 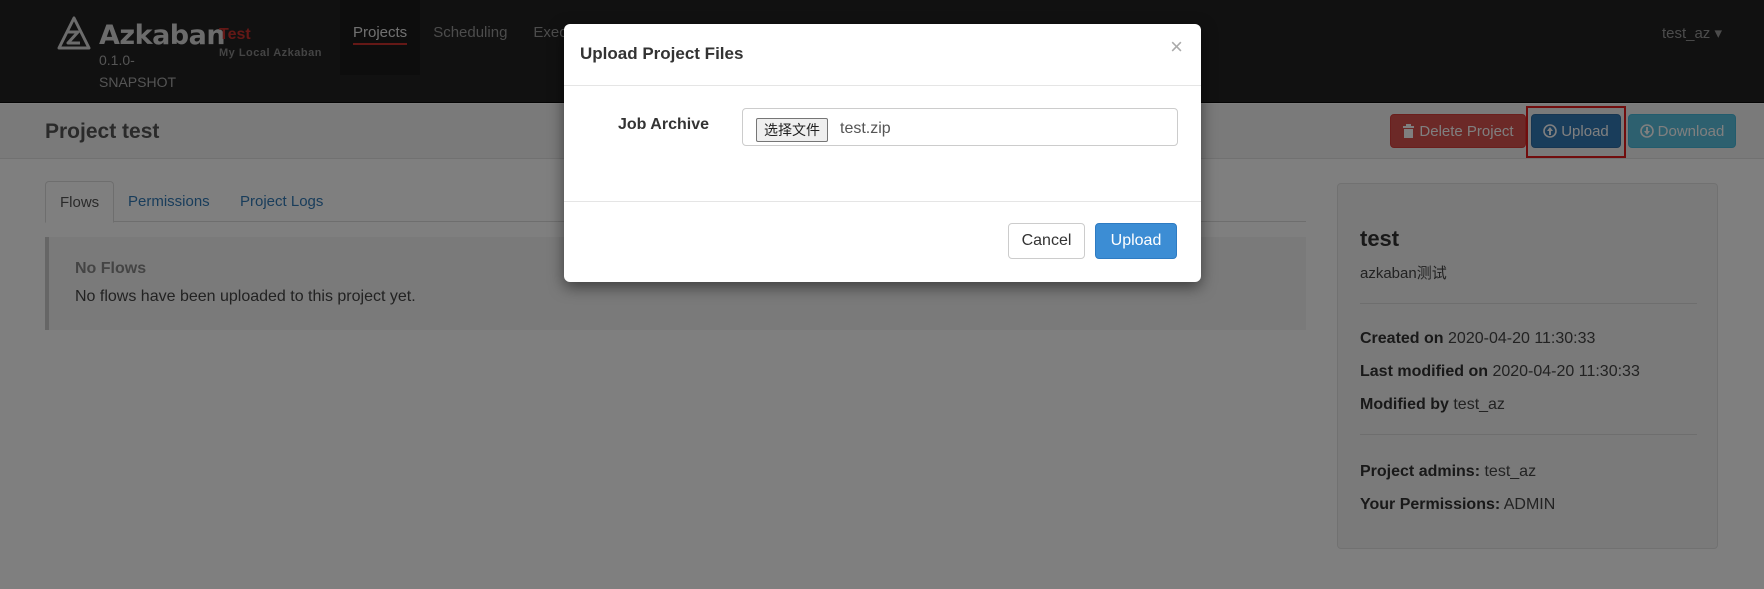 I want to click on modal-header: Upload Project Files ×, so click(x=882, y=55).